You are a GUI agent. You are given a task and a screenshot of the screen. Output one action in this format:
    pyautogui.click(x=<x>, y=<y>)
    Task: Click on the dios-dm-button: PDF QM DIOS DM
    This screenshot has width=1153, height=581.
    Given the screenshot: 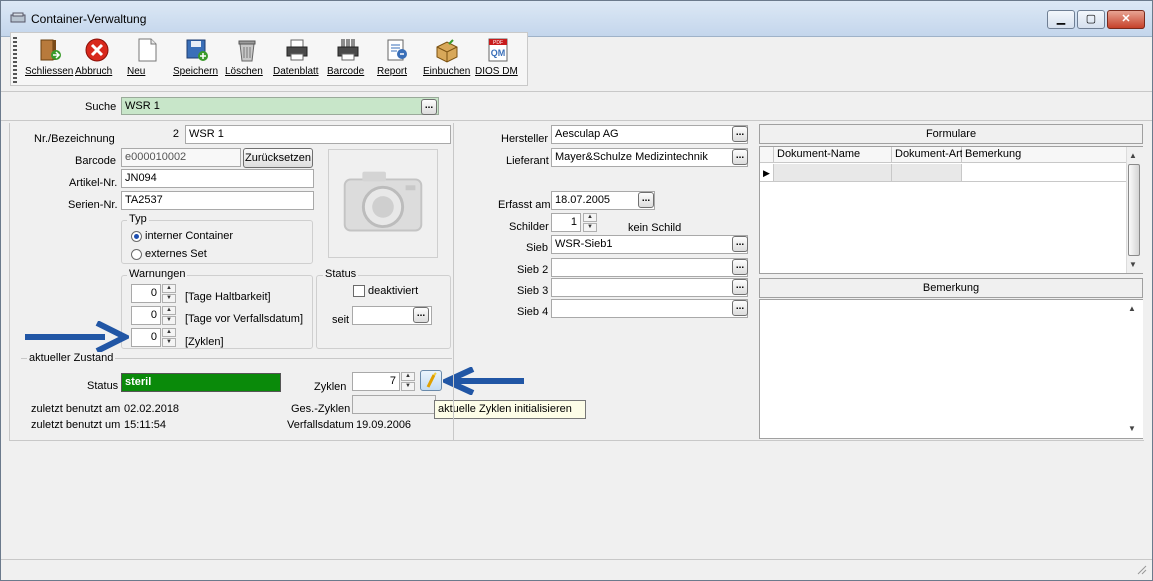 What is the action you would take?
    pyautogui.click(x=498, y=60)
    